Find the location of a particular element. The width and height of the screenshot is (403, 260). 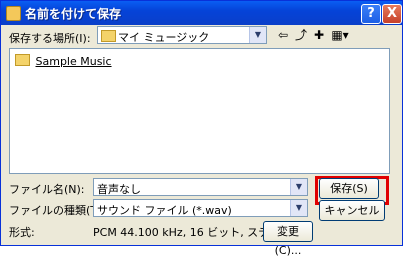

view-menu-icon: ▦▾ is located at coordinates (340, 35).